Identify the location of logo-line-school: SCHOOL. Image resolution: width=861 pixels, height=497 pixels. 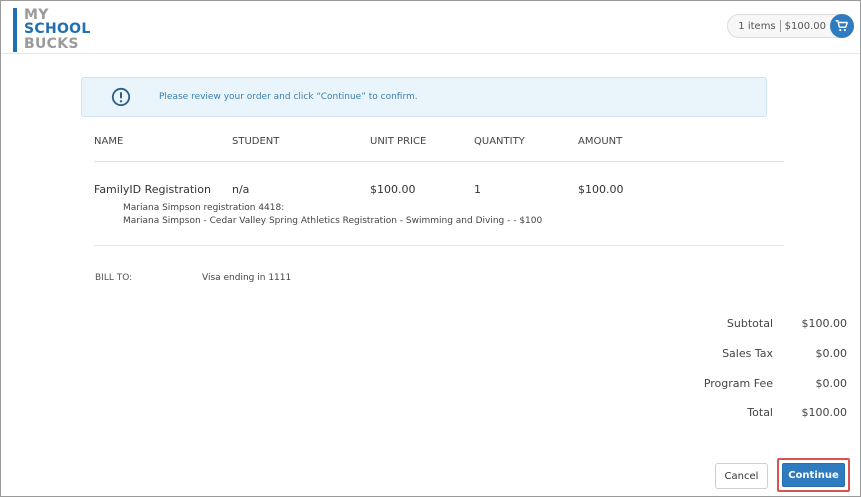
(57, 29).